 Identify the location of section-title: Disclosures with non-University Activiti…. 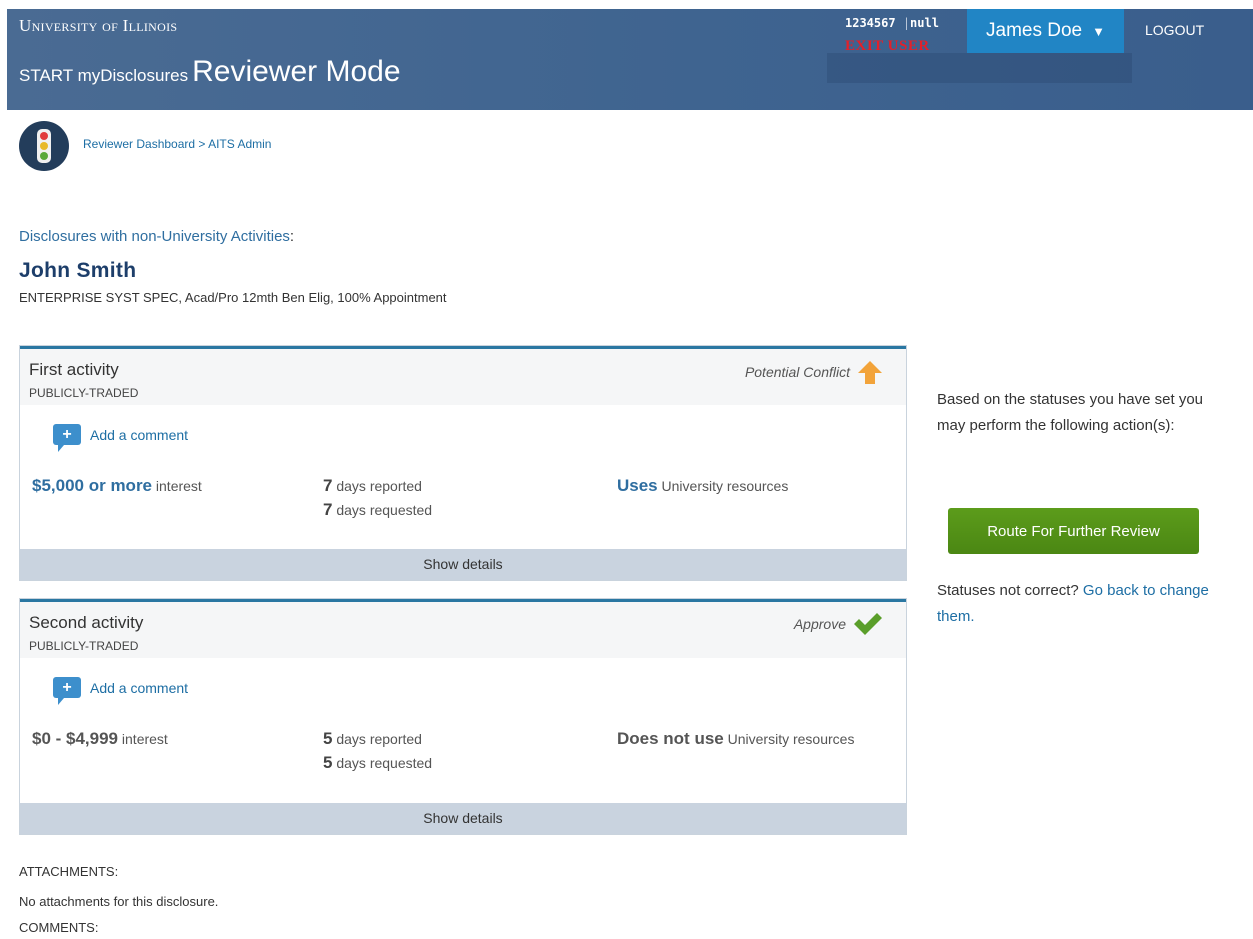
(157, 236).